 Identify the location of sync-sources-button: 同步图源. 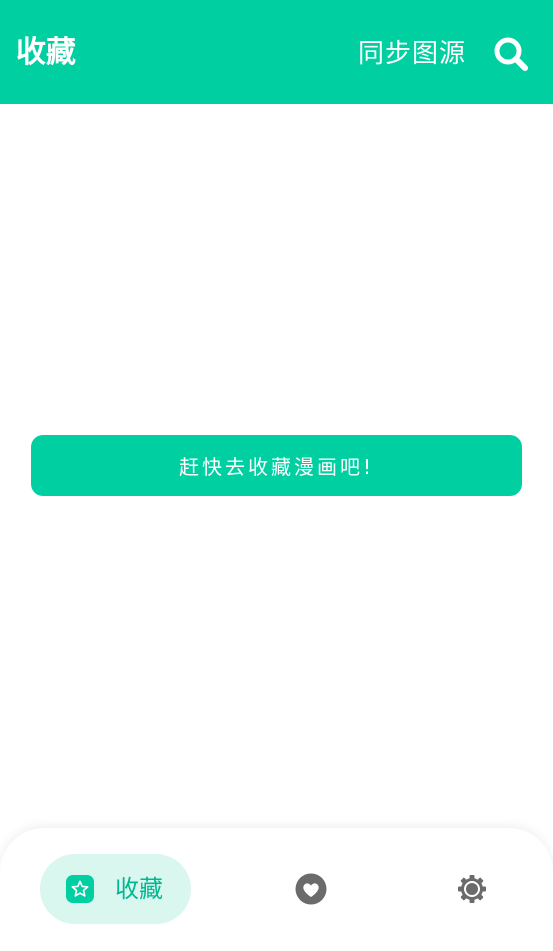
(412, 54).